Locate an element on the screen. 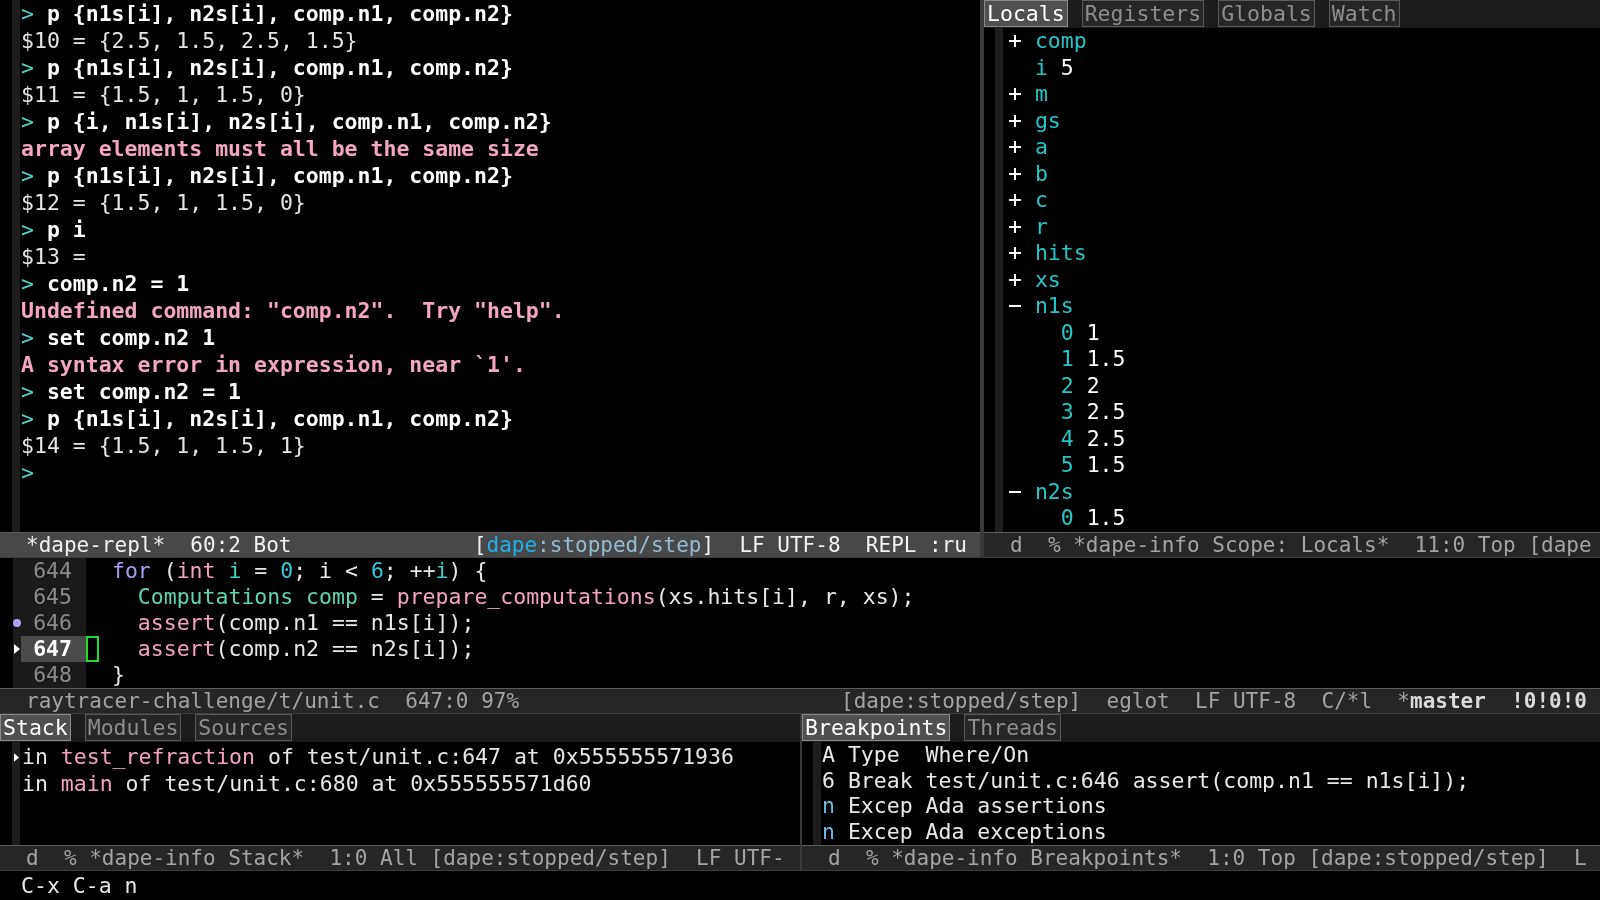 This screenshot has height=900, width=1600. repl-command: > set comp.n2 1 is located at coordinates (118, 337).